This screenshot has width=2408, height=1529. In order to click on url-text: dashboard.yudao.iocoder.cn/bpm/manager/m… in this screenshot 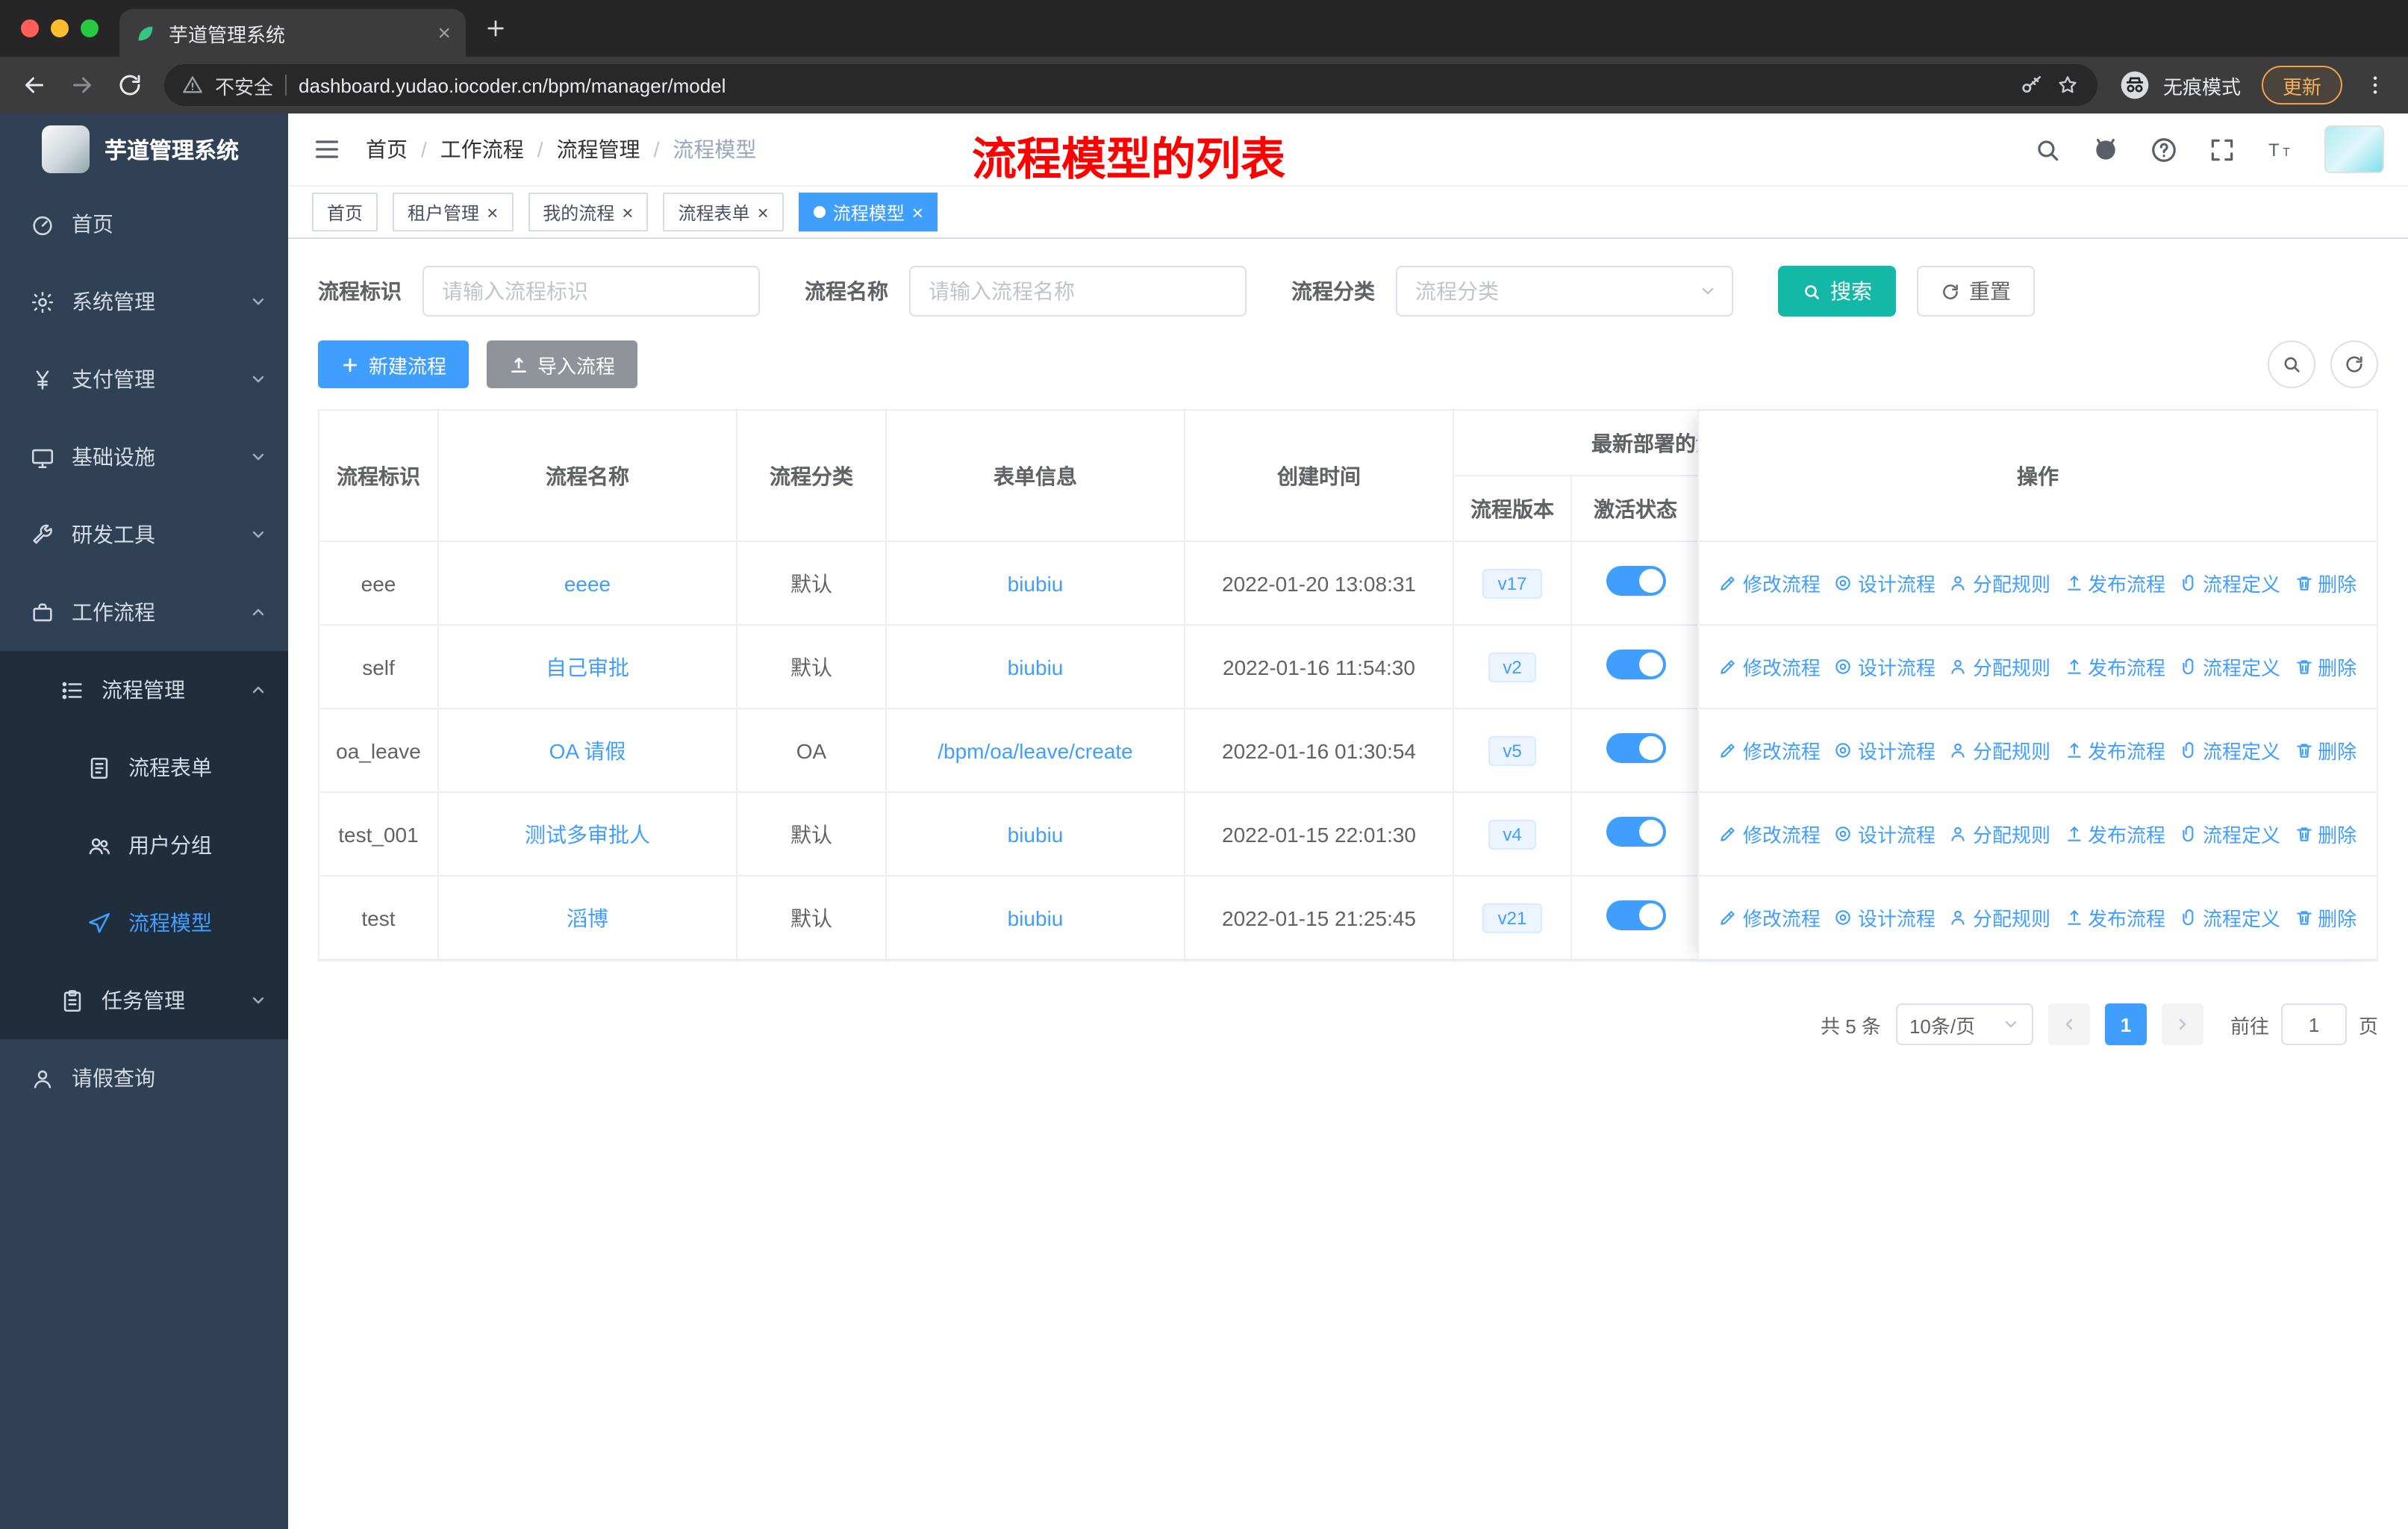, I will do `click(1153, 85)`.